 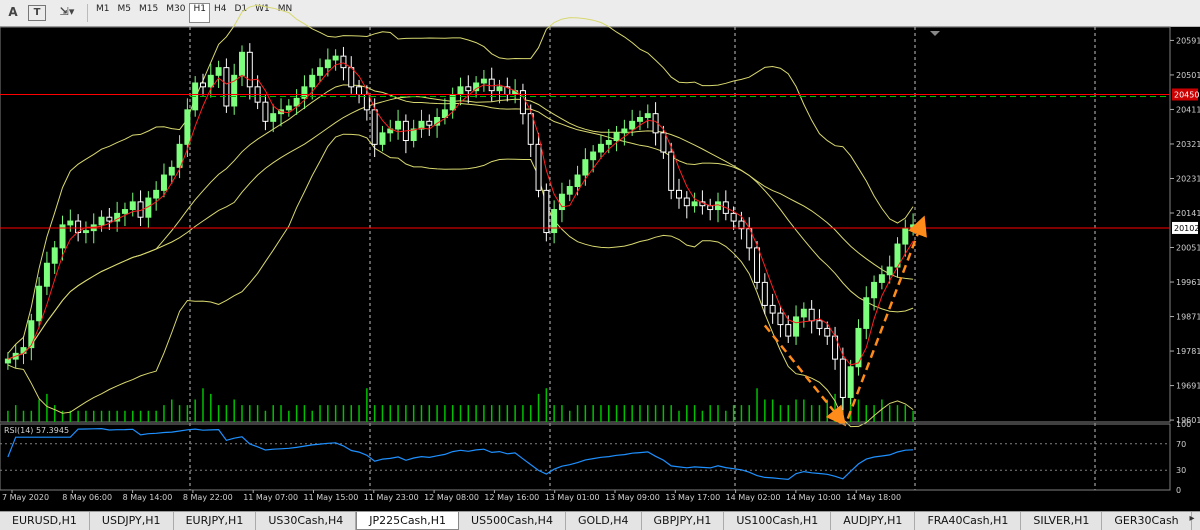 I want to click on tab-audjpy: AUDJPY,H1, so click(x=873, y=521).